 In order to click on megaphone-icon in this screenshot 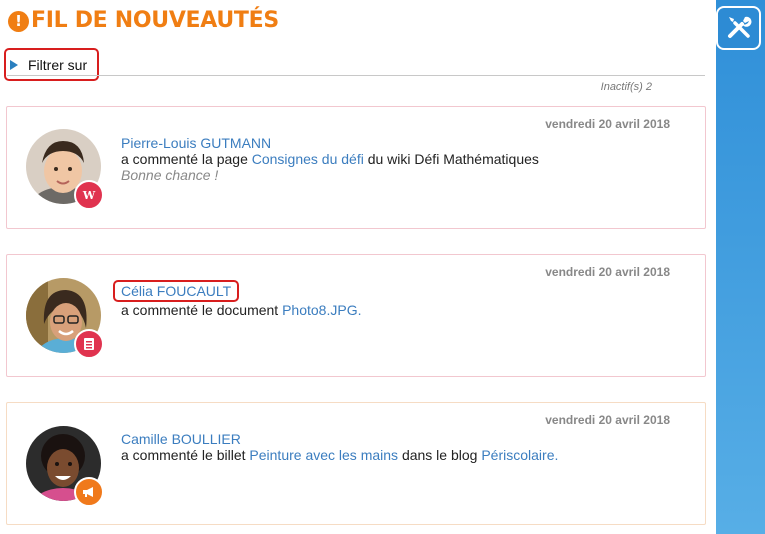, I will do `click(89, 492)`.